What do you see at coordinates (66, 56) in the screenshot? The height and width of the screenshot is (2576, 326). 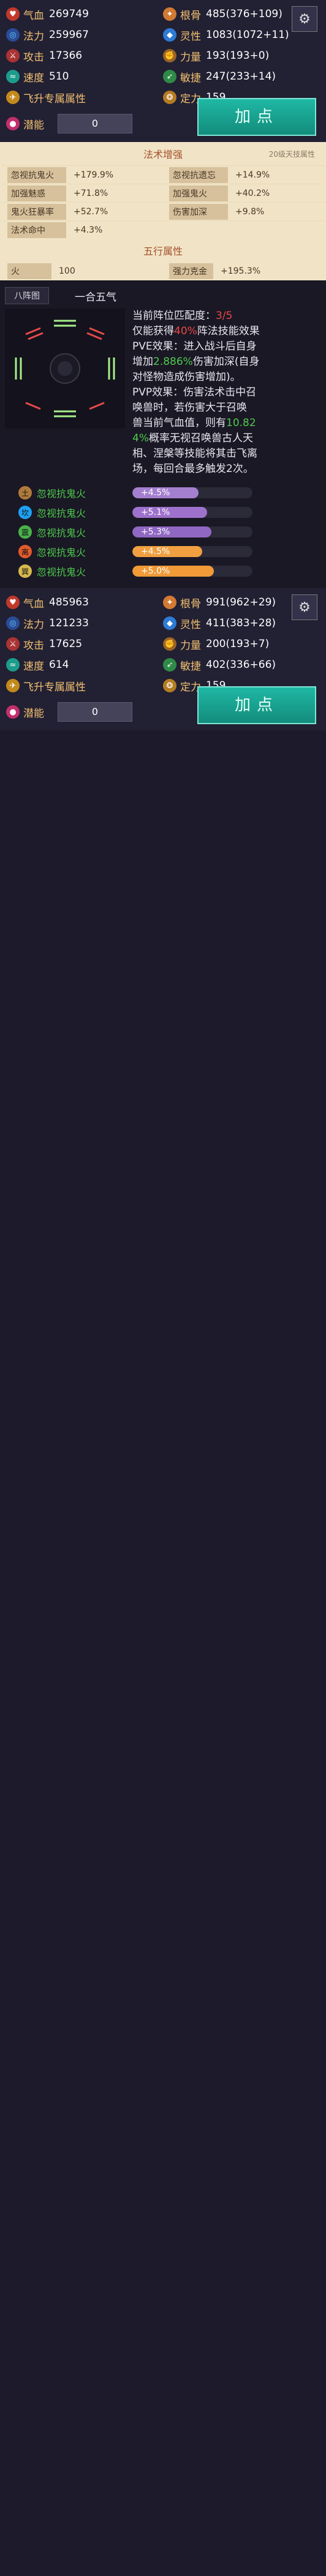 I see `attack-value: 17366` at bounding box center [66, 56].